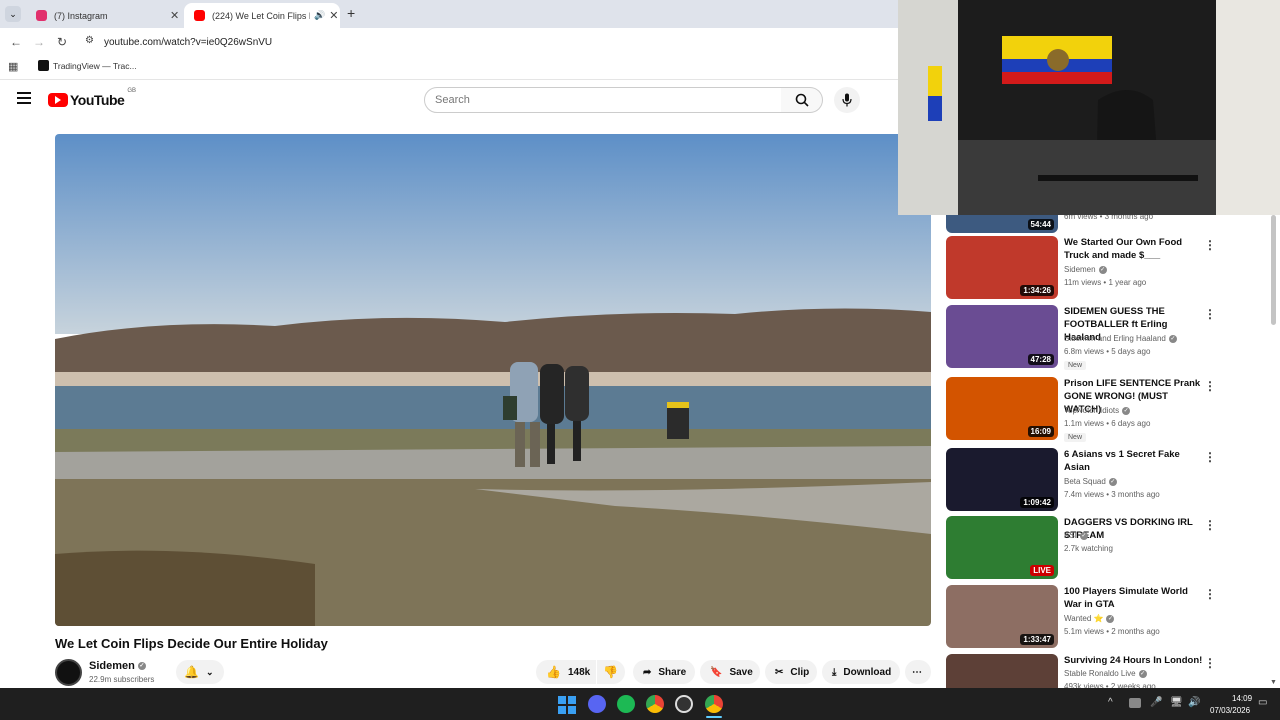 Image resolution: width=1280 pixels, height=720 pixels. I want to click on search-input: Search, so click(603, 100).